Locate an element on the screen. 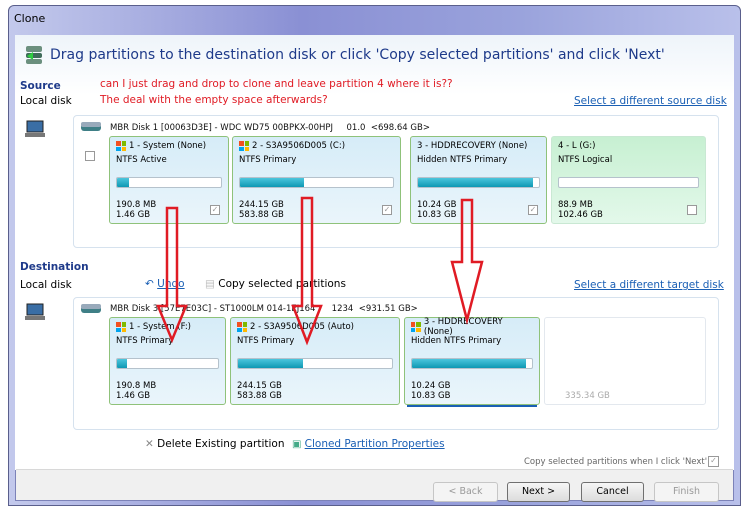 The image size is (750, 524). partition-card: 4 - L (G:) NTFS Logical 88.9 MB 102.46 GB is located at coordinates (628, 180).